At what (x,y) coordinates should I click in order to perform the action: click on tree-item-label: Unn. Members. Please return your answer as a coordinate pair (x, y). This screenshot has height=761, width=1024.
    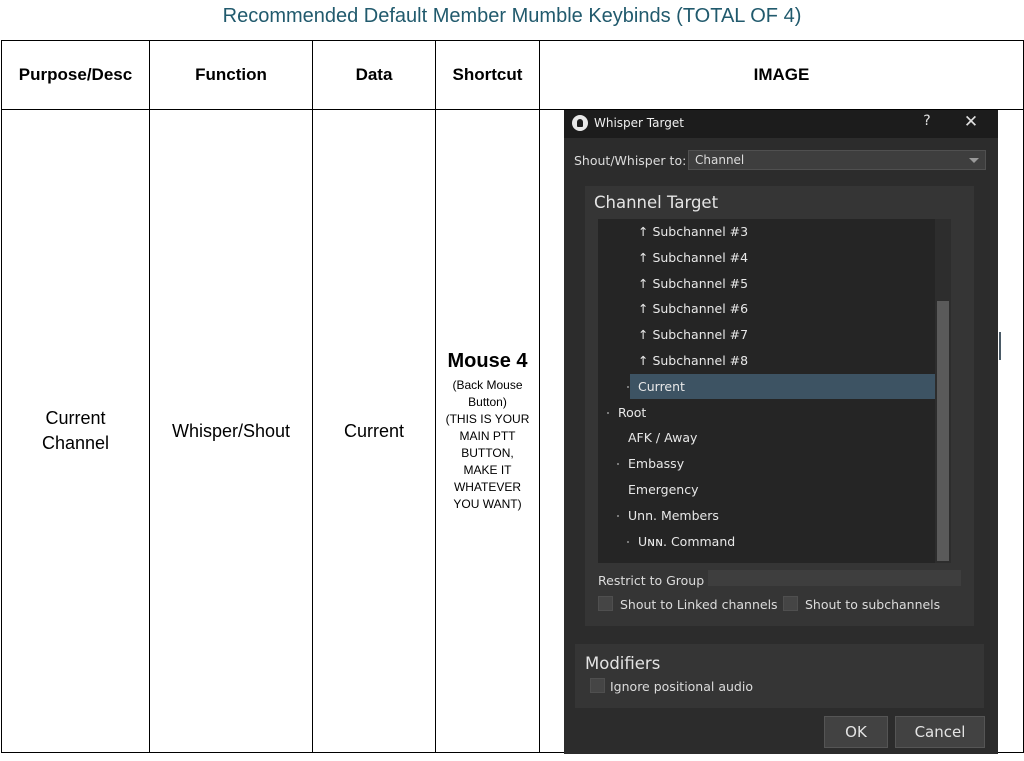
    Looking at the image, I should click on (673, 515).